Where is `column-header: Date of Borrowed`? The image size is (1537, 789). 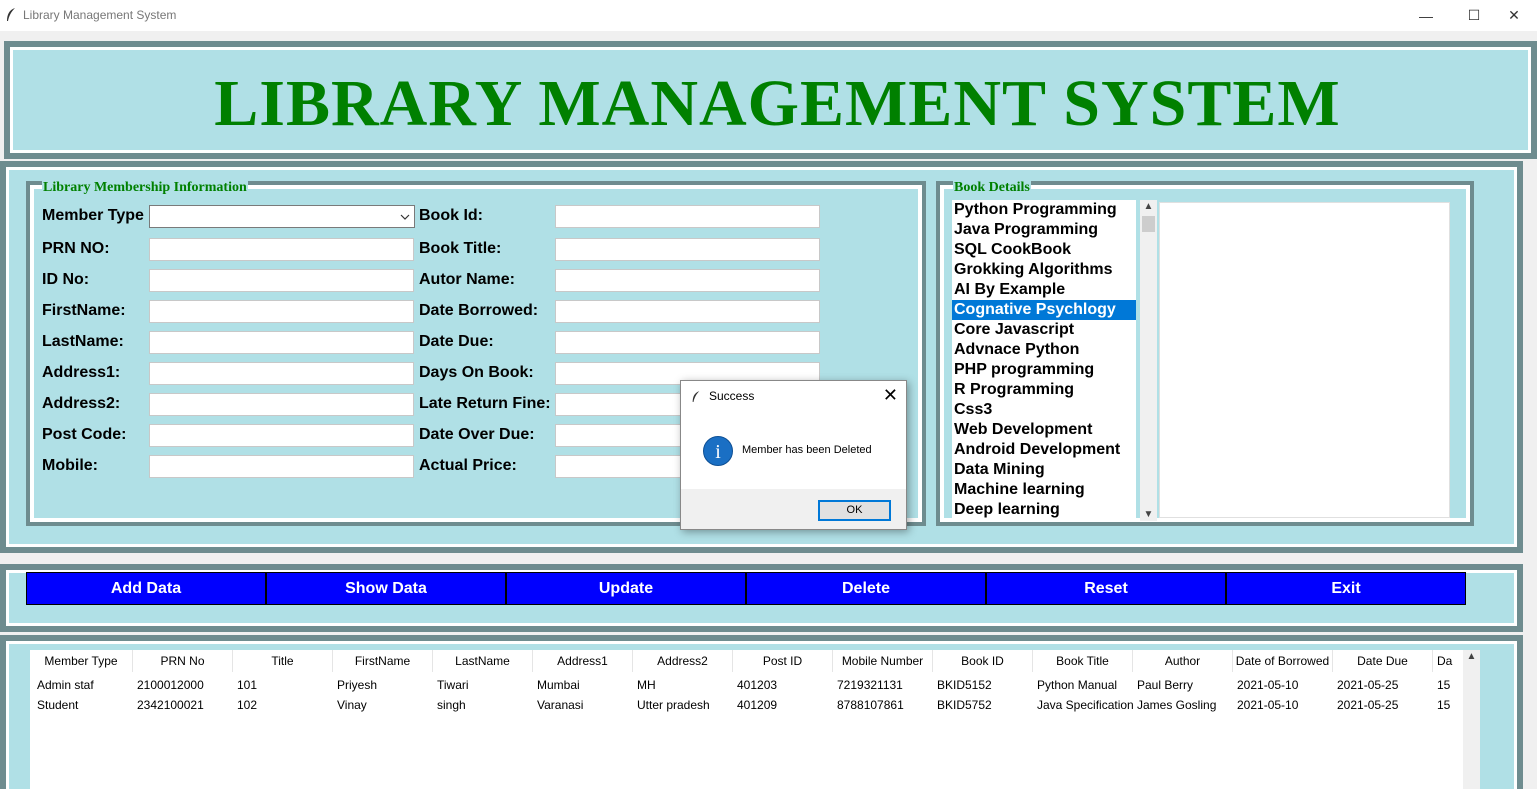 column-header: Date of Borrowed is located at coordinates (1283, 661).